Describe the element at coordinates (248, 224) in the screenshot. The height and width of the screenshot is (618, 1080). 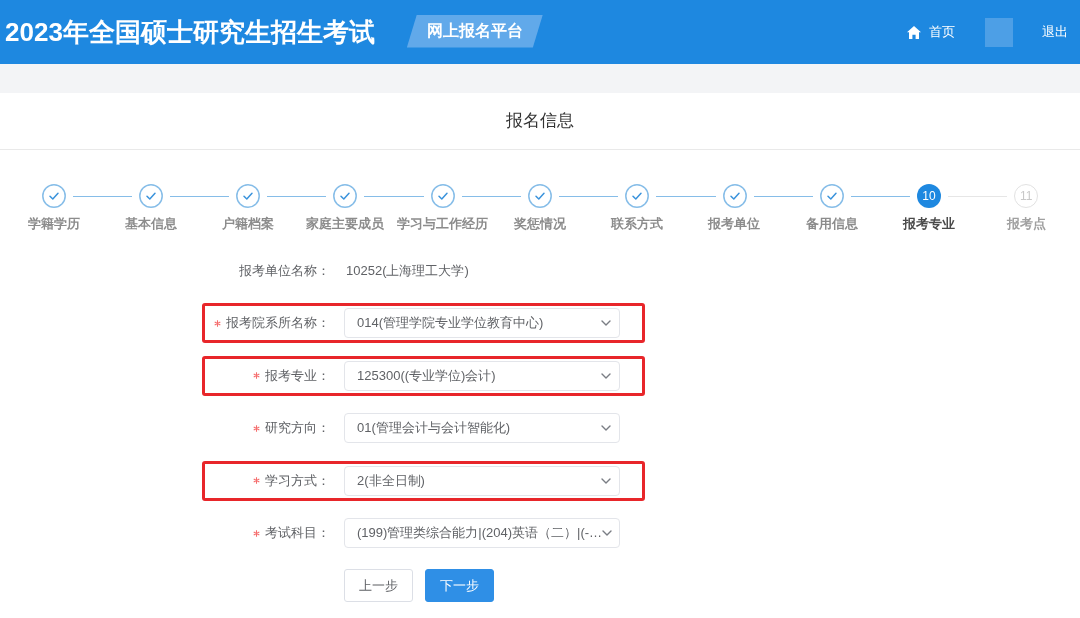
I see `step-label: 户籍档案` at that location.